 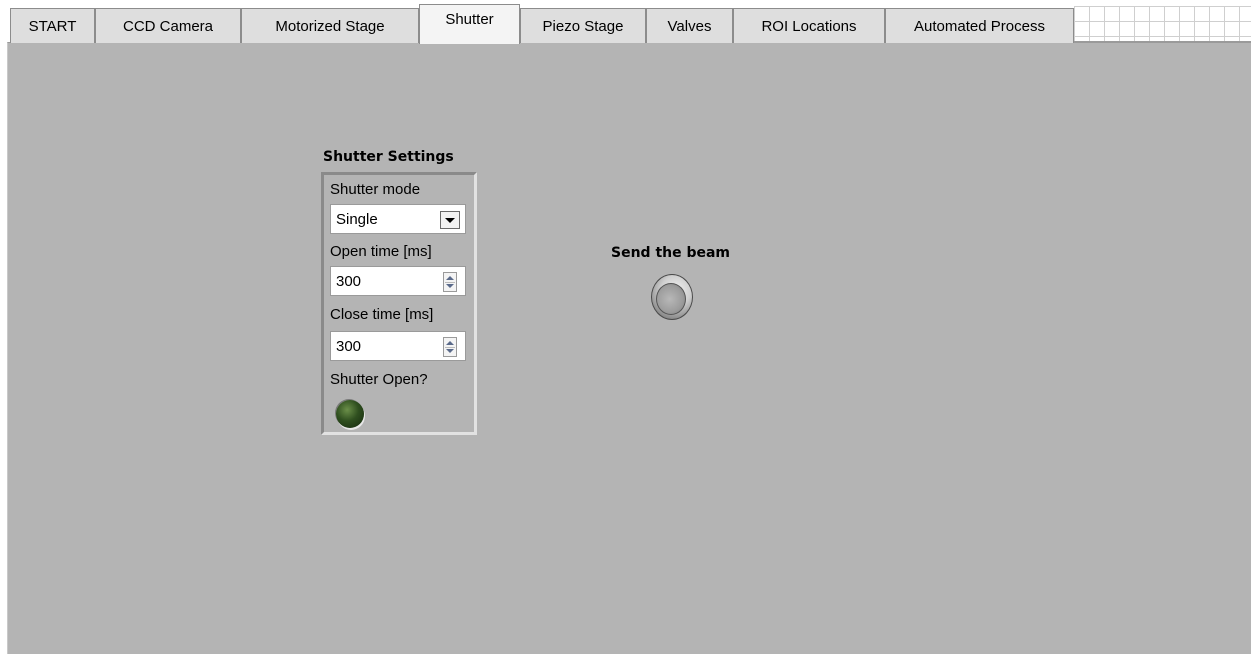 What do you see at coordinates (379, 379) in the screenshot?
I see `shutter-open-label: Shutter Open?` at bounding box center [379, 379].